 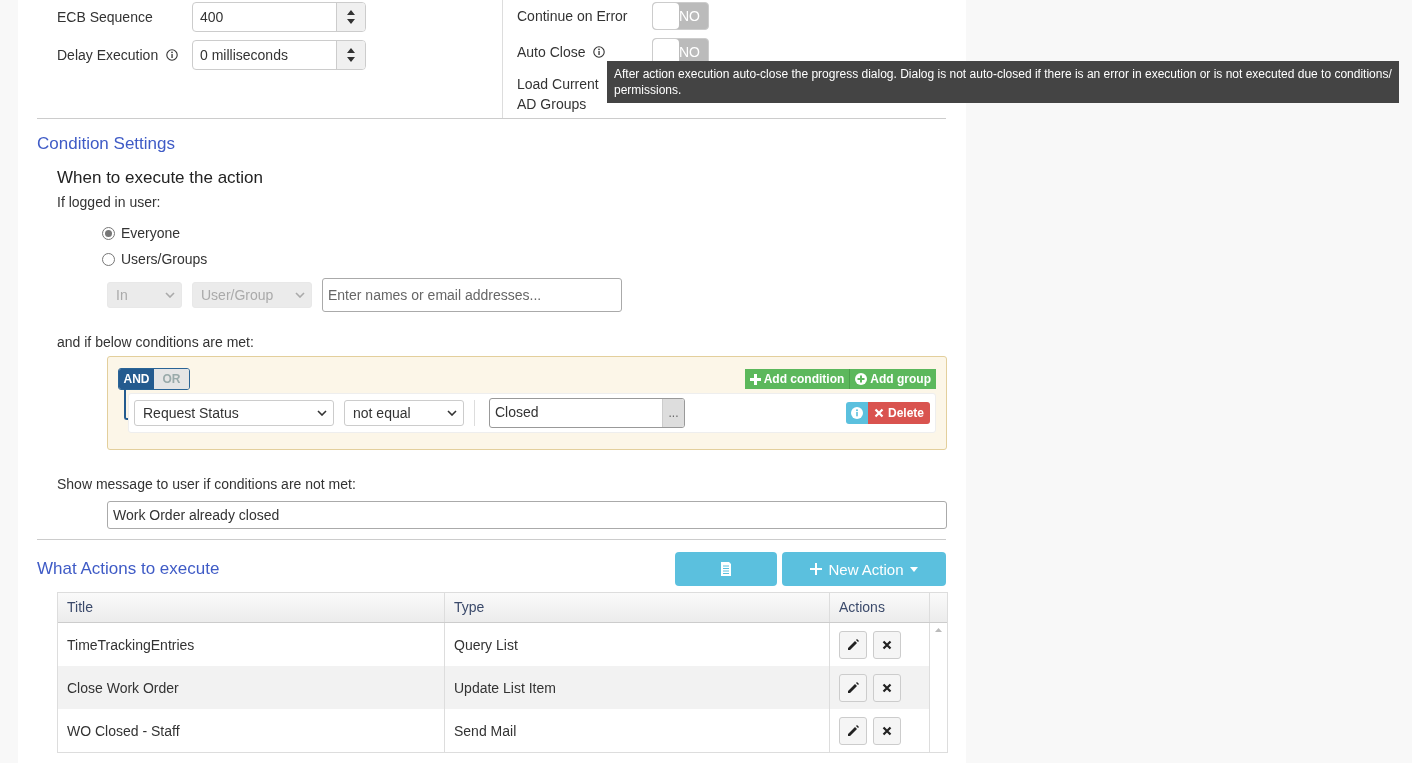 I want to click on column-header: Title, so click(x=251, y=607).